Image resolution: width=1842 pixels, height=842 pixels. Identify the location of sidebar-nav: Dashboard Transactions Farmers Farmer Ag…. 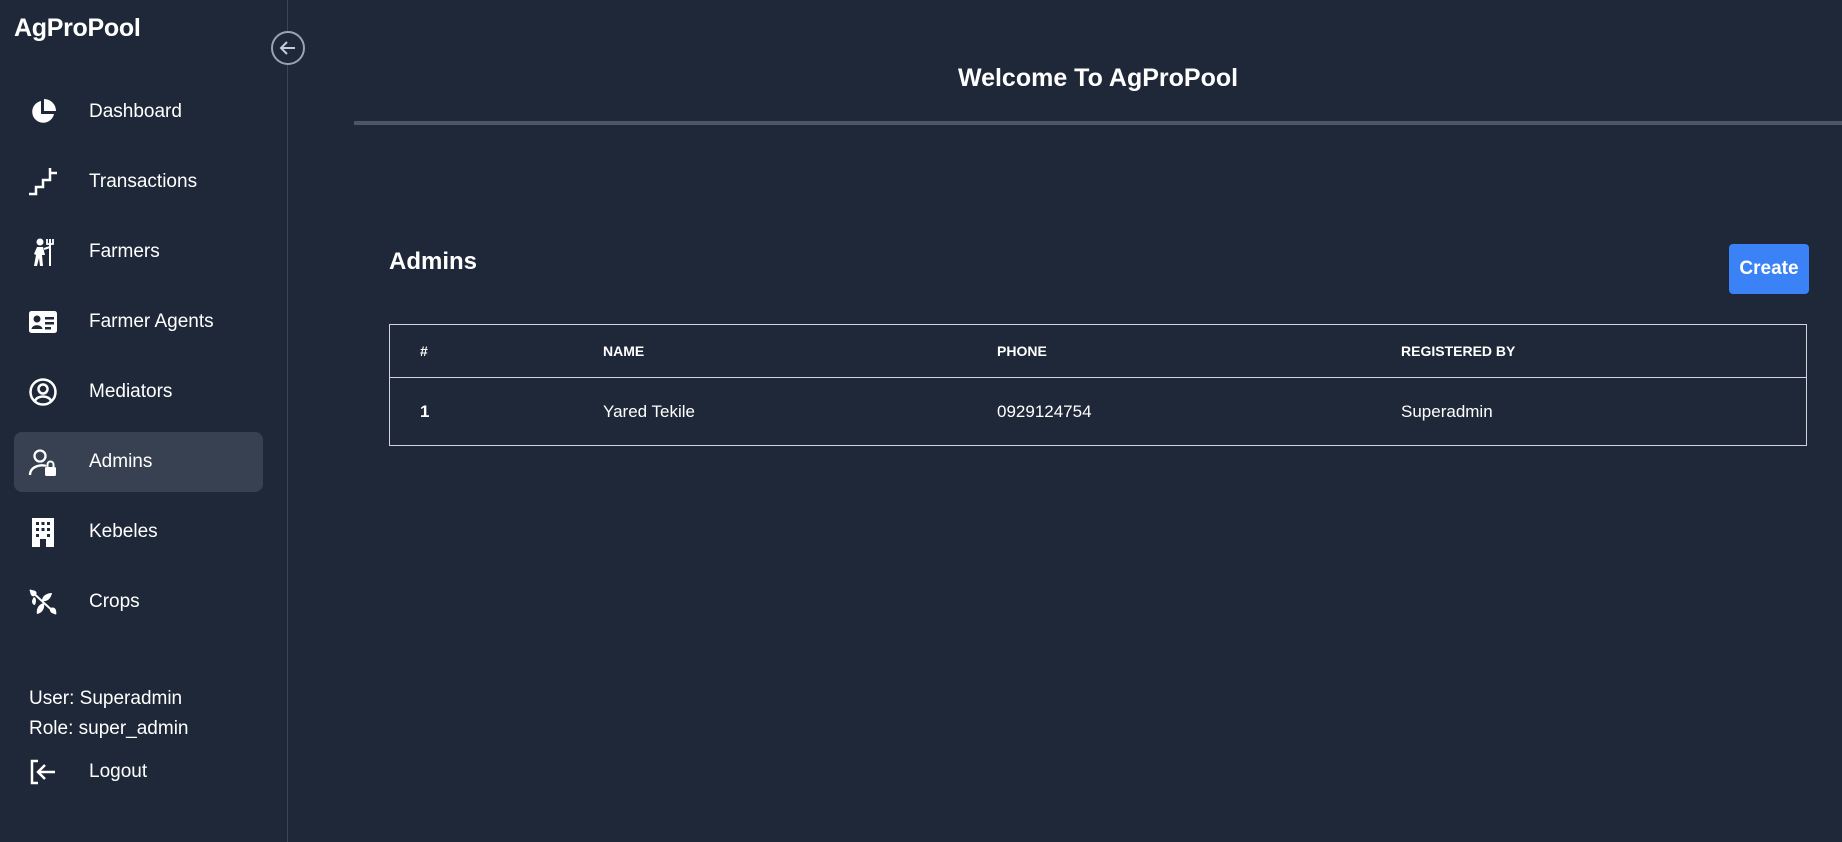
(138, 362).